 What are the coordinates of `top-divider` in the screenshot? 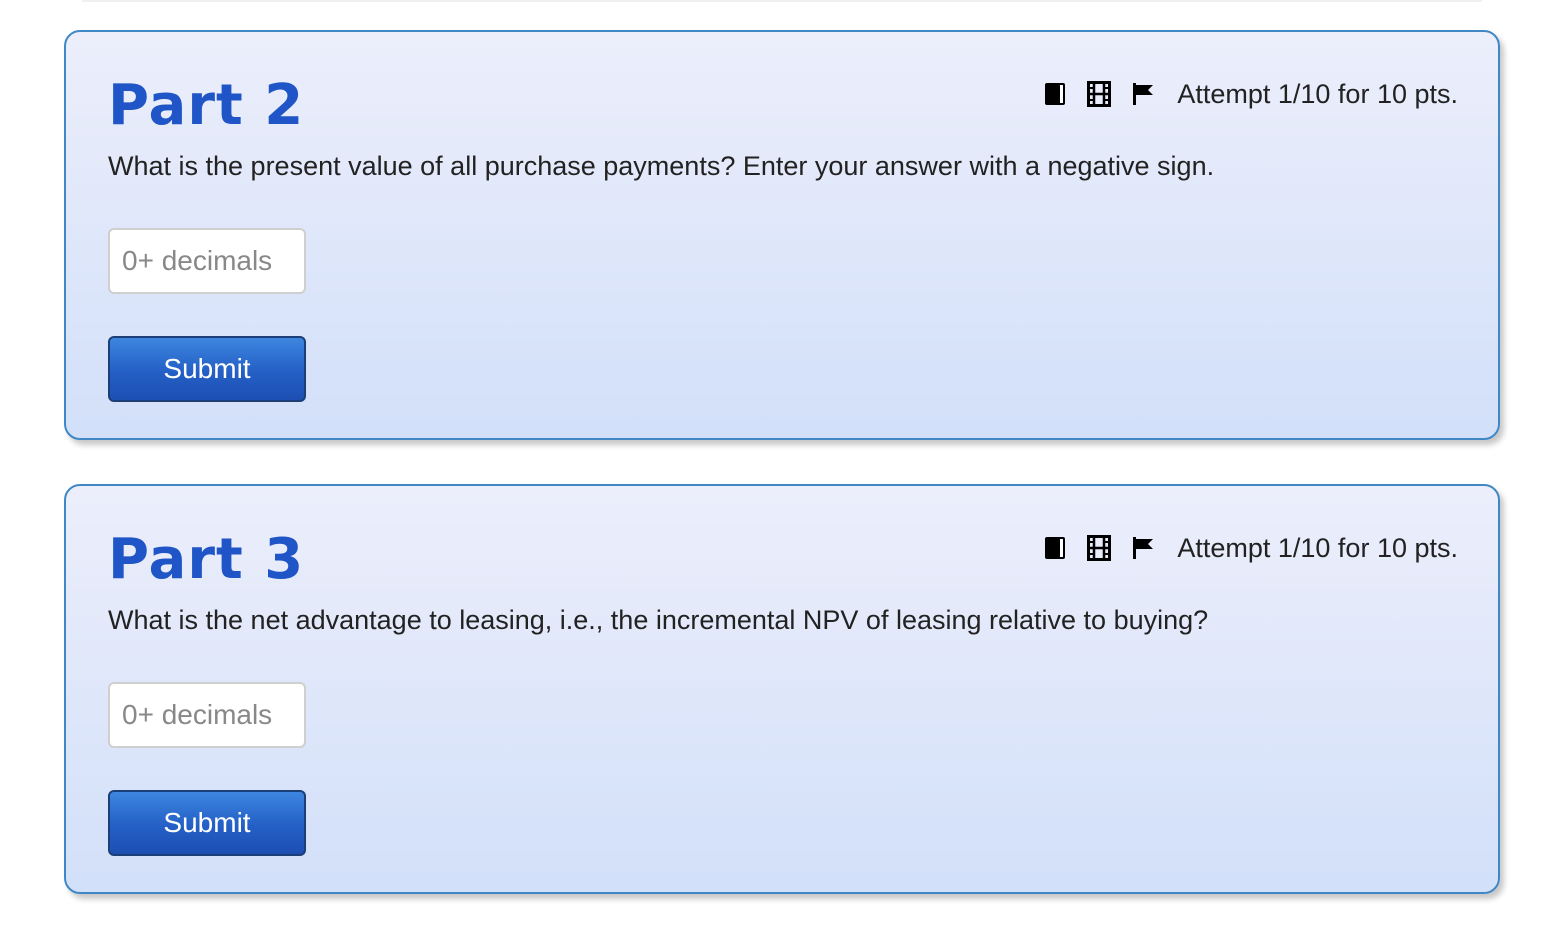 It's located at (782, 1).